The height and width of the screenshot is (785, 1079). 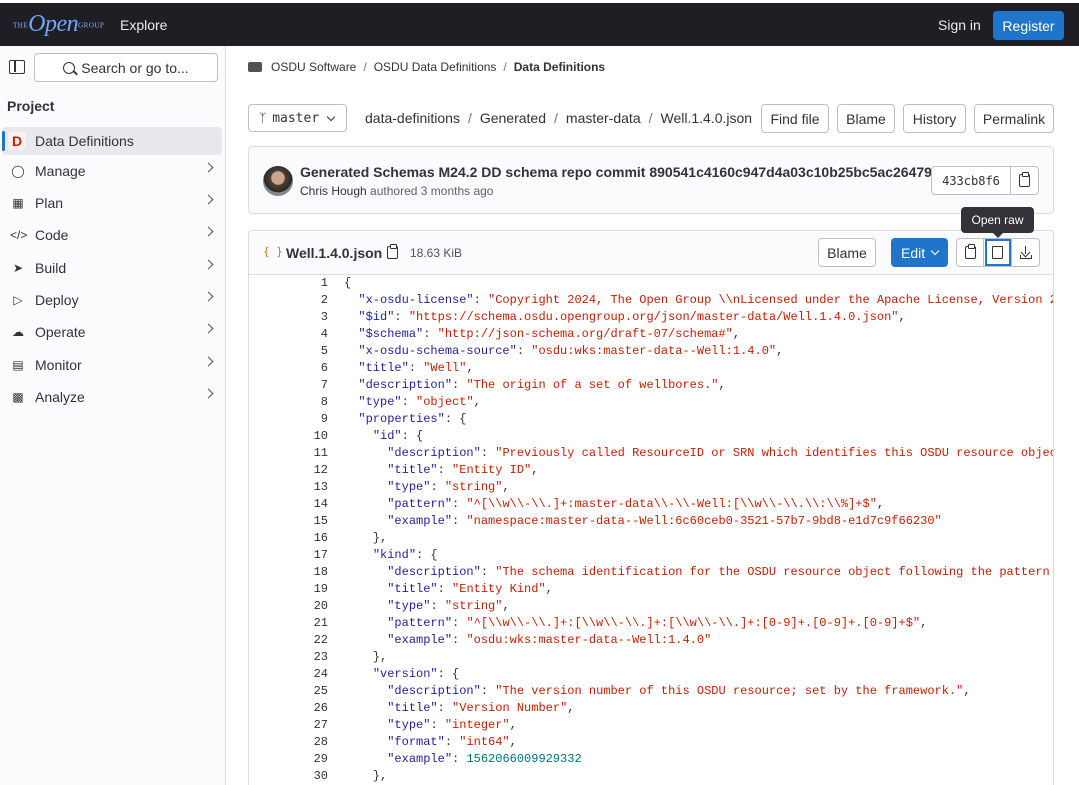 I want to click on commit-sha: 433cb8f6, so click(x=971, y=180).